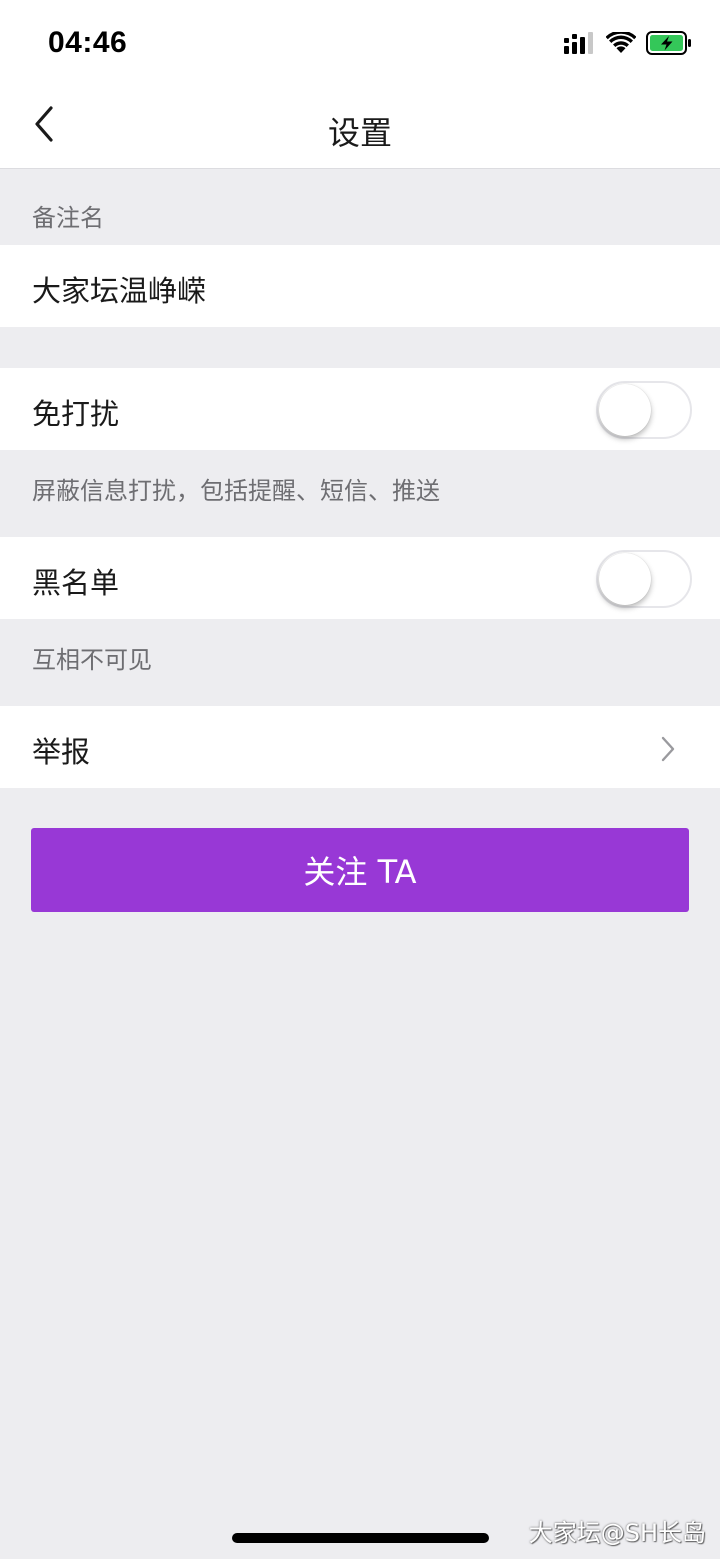 The width and height of the screenshot is (720, 1559). I want to click on blacklist-label: 黑名单, so click(76, 583).